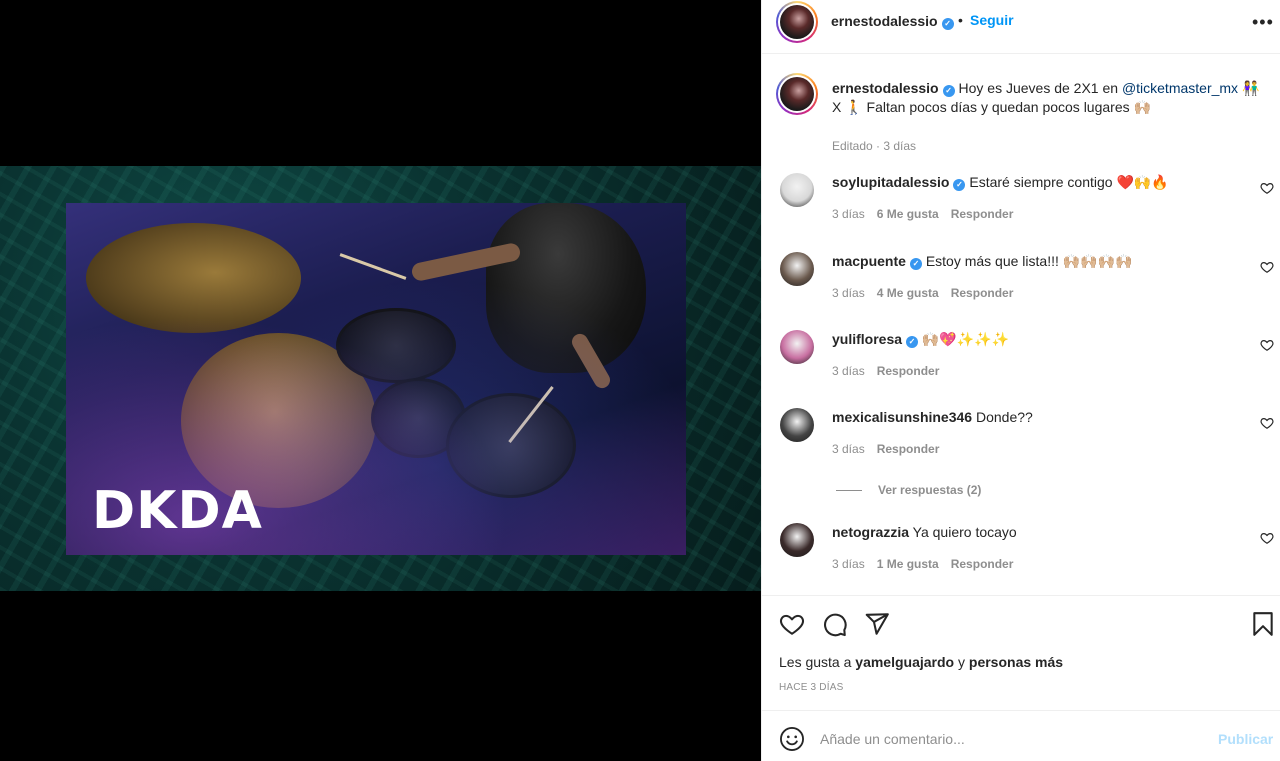 The width and height of the screenshot is (1280, 761). What do you see at coordinates (1032, 339) in the screenshot?
I see `comment-text: yulifloresa ✓ 🙌🏼💖✨✨✨` at bounding box center [1032, 339].